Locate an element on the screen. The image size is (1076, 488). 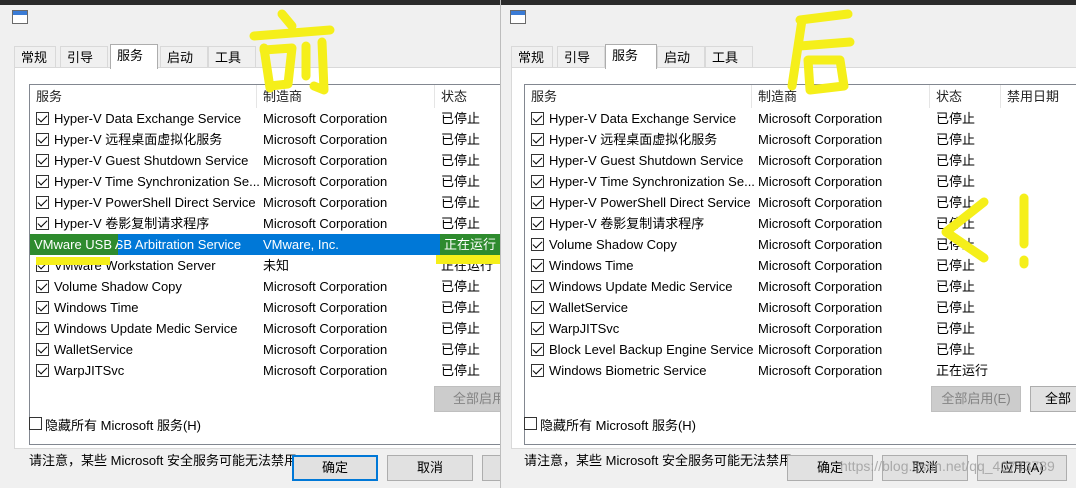
disable-all-button: 全部 is located at coordinates (1053, 399).